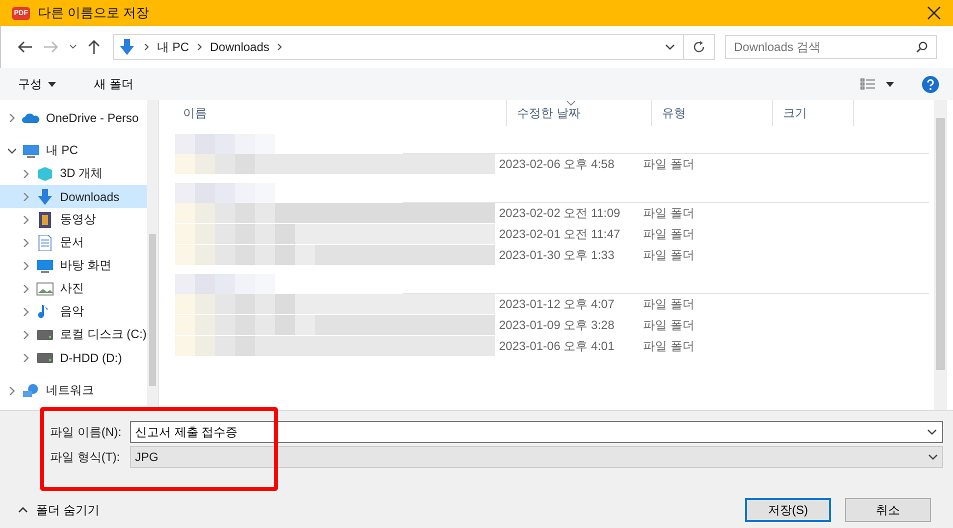  I want to click on table-cell-text: 2023-01-30 오후 1:33, so click(557, 255).